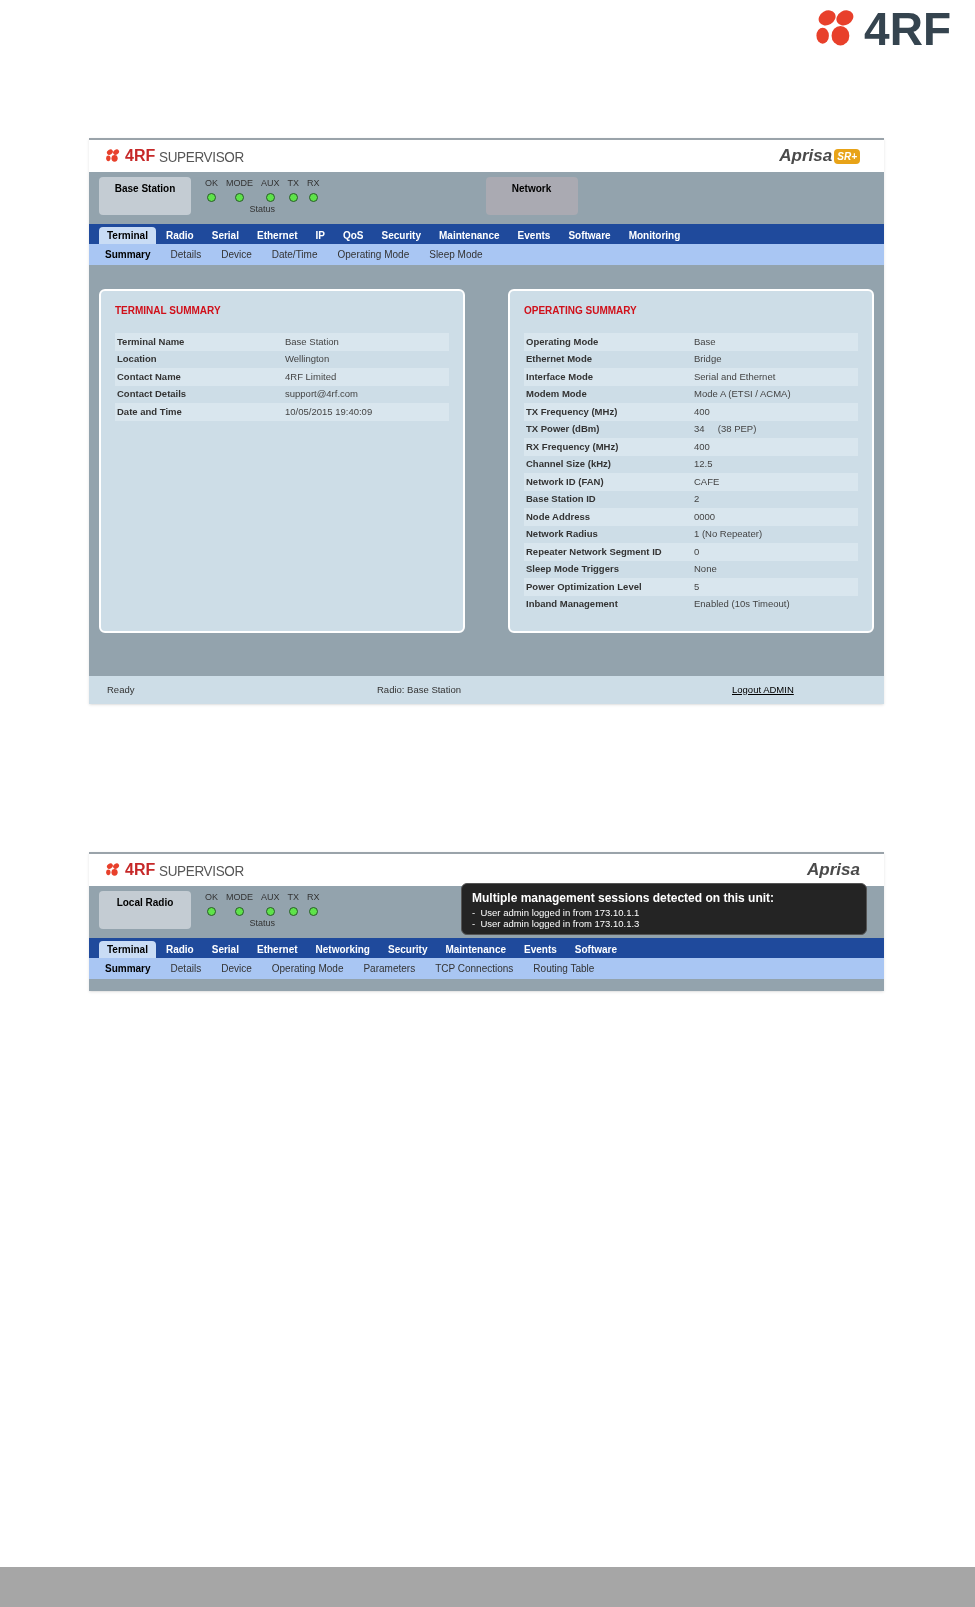 The width and height of the screenshot is (975, 1607). What do you see at coordinates (703, 464) in the screenshot?
I see `field-value: 12.5` at bounding box center [703, 464].